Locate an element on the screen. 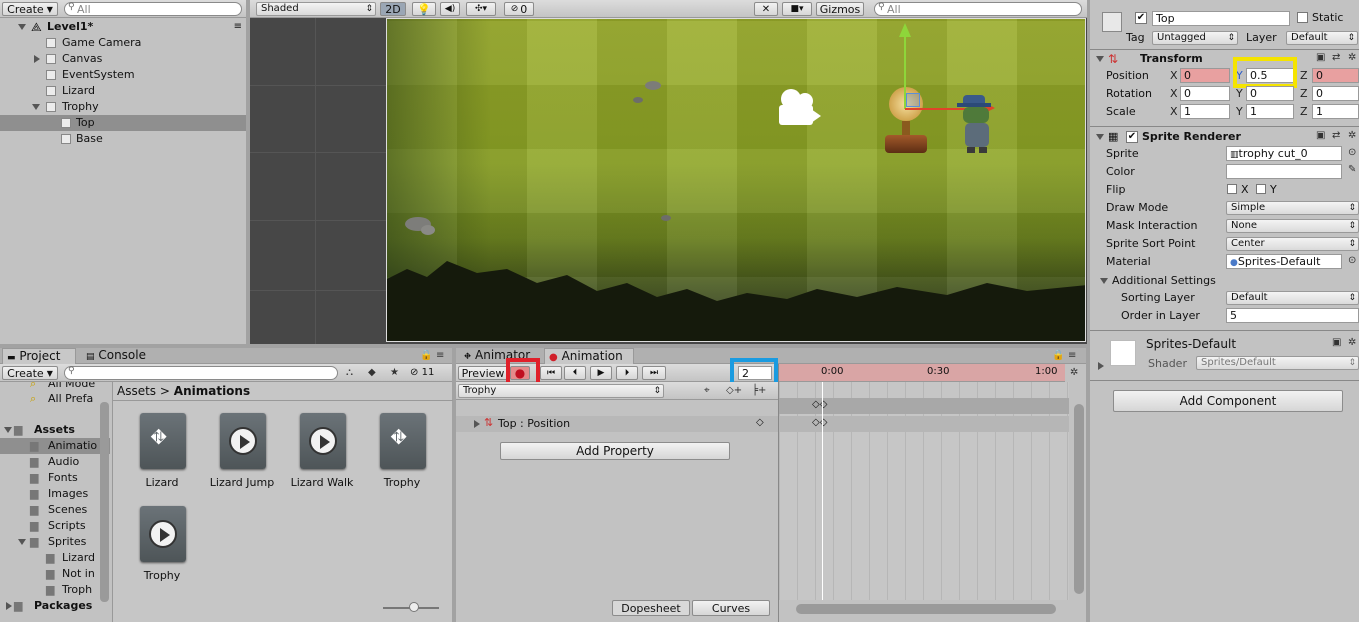 This screenshot has width=1359, height=622. tools-button: ✕ is located at coordinates (766, 9).